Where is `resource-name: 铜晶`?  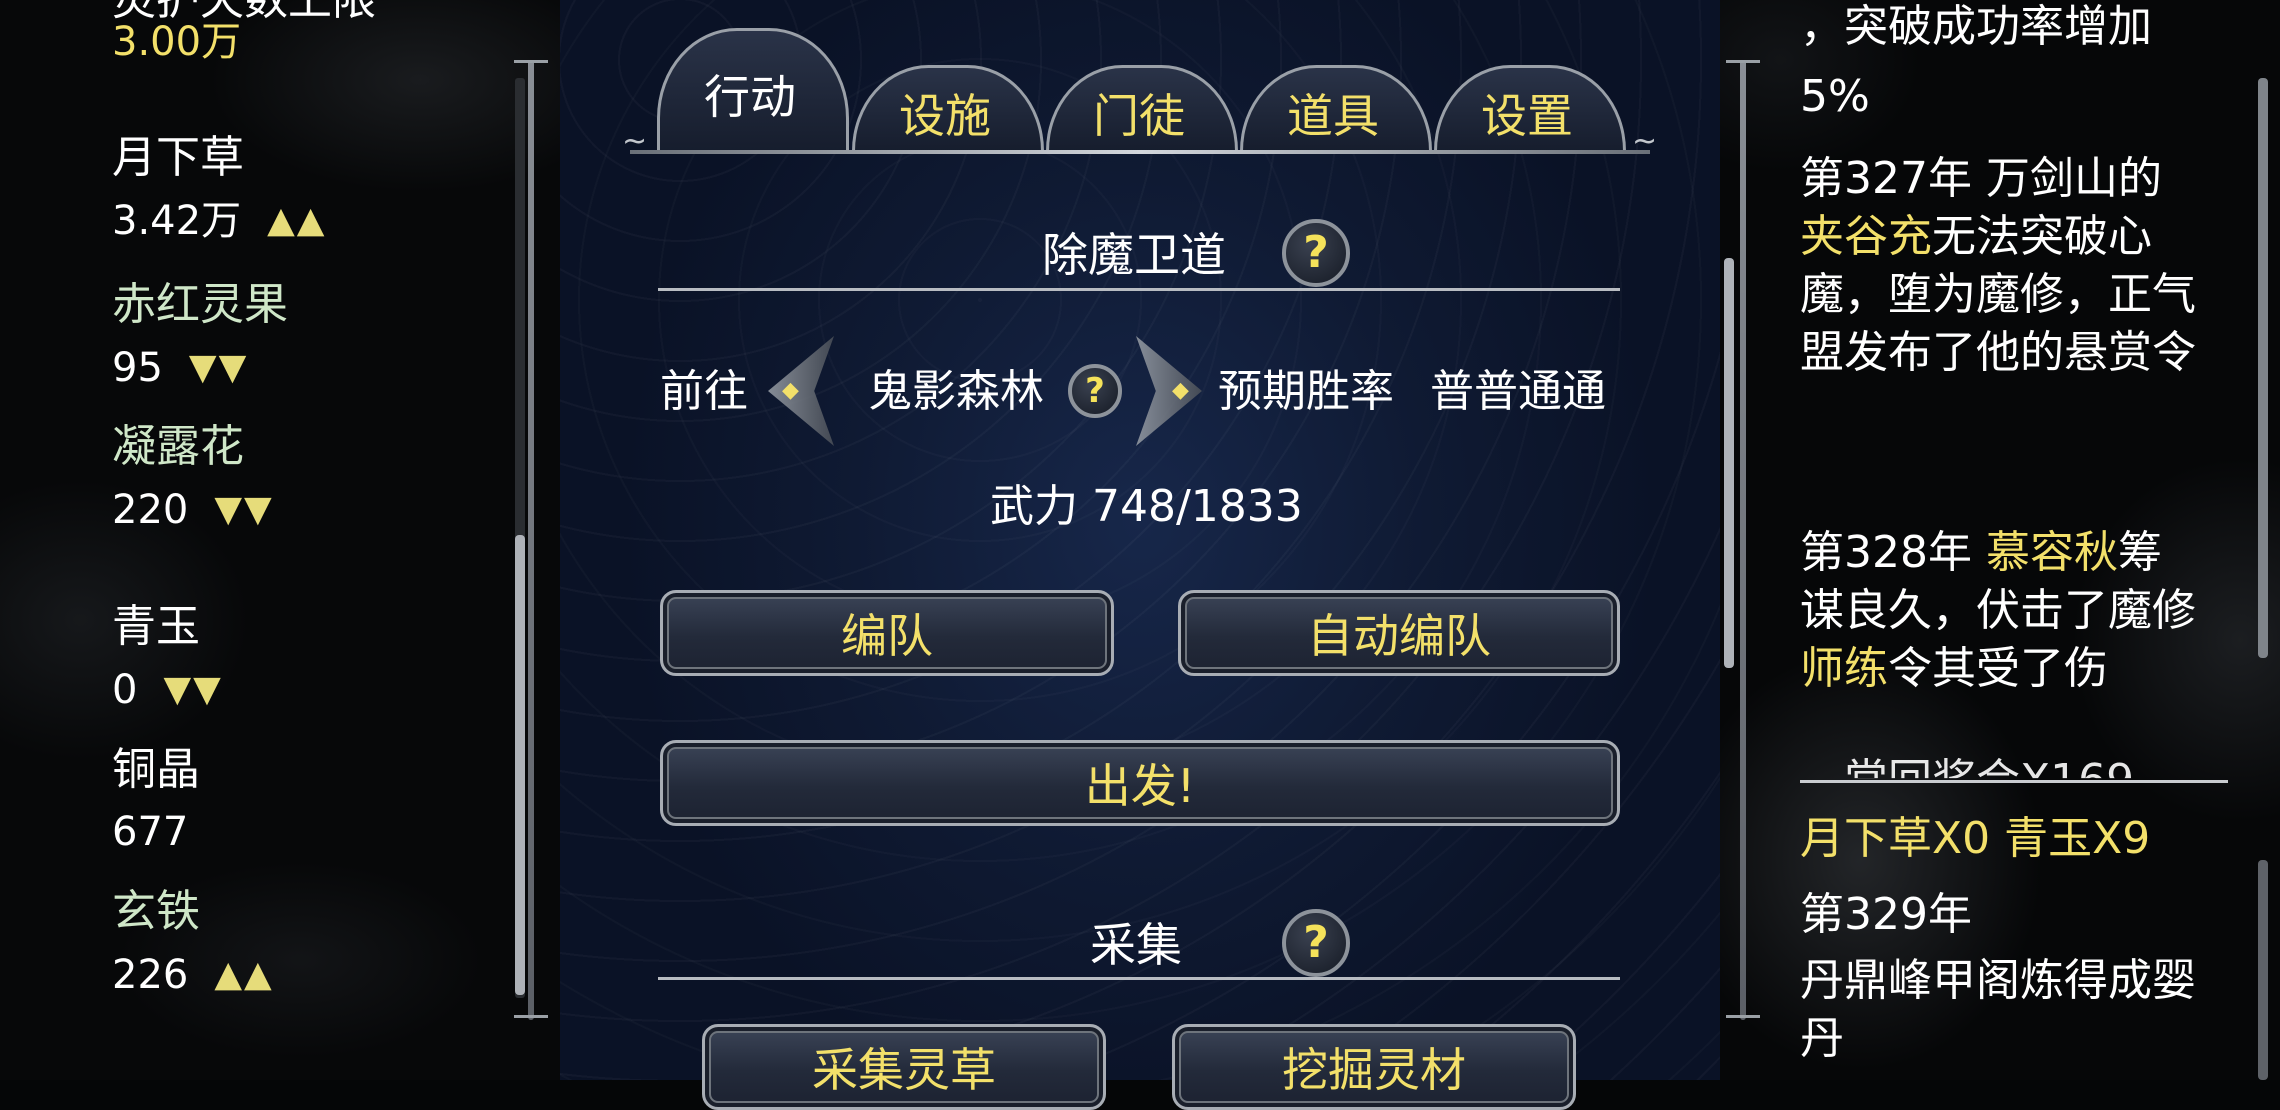 resource-name: 铜晶 is located at coordinates (156, 769).